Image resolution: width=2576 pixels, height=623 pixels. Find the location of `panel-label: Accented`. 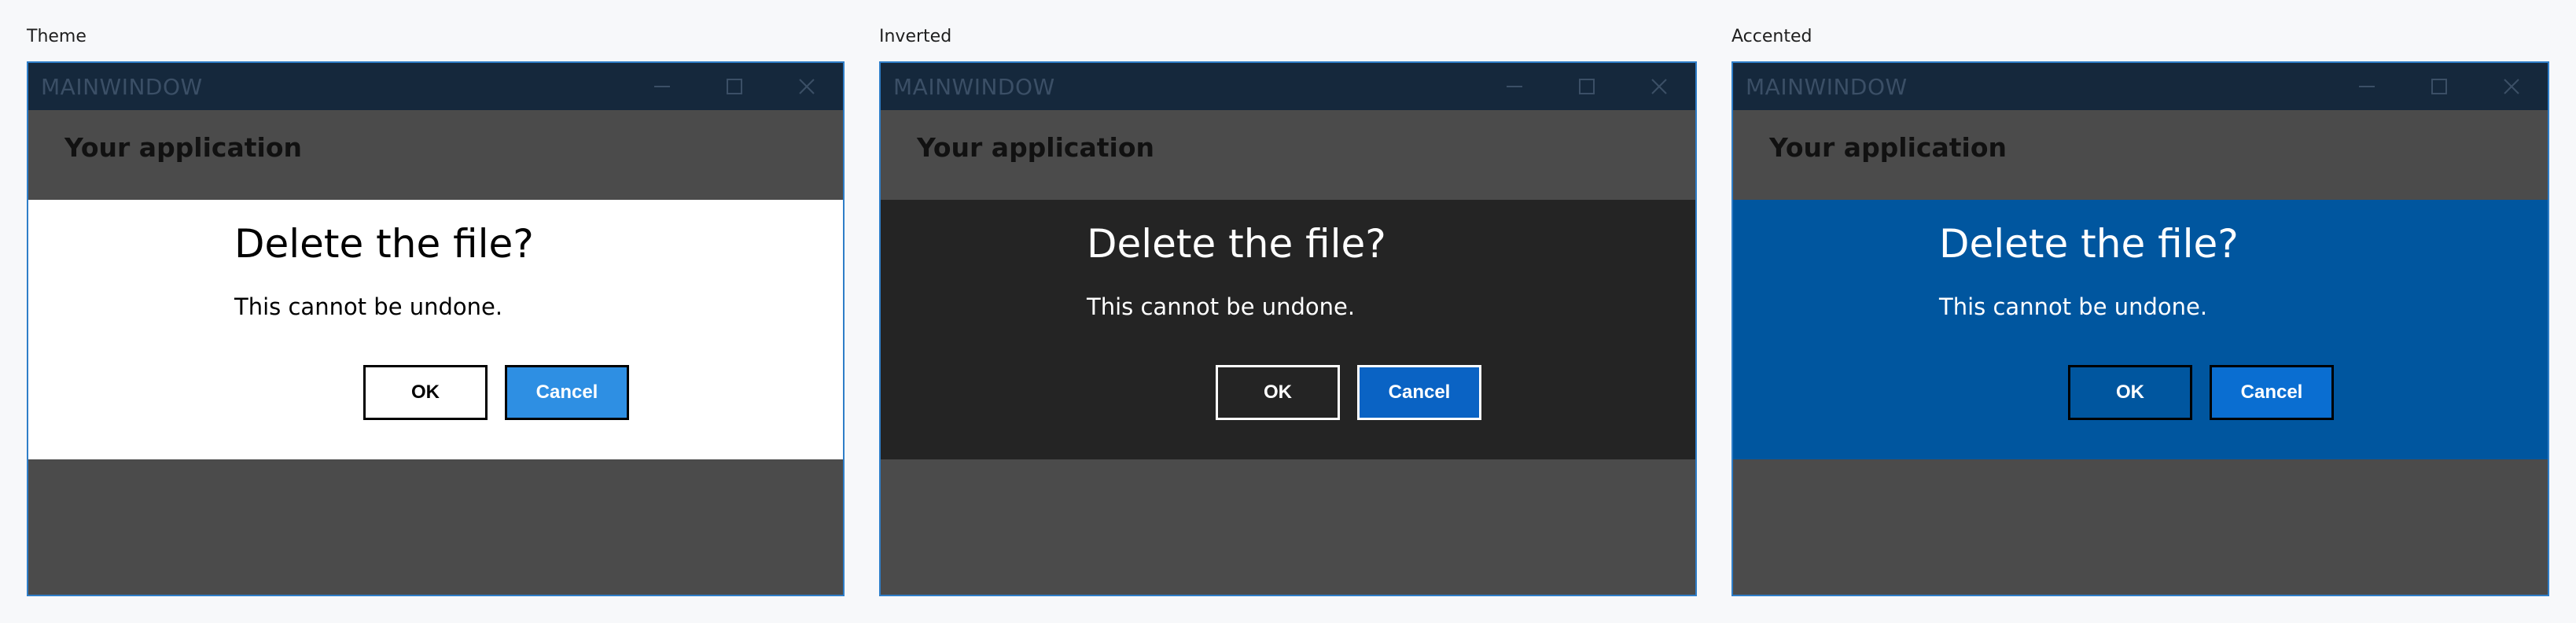

panel-label: Accented is located at coordinates (1771, 37).